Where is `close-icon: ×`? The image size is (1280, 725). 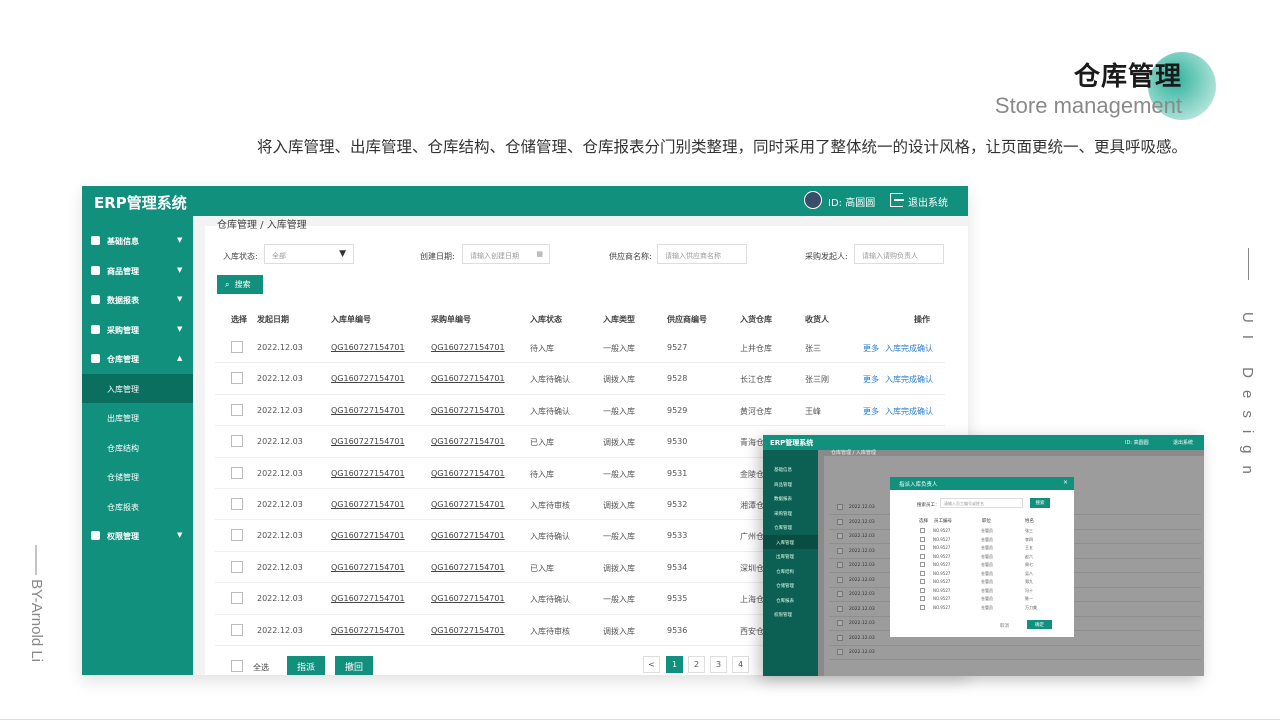
close-icon: × is located at coordinates (1065, 482).